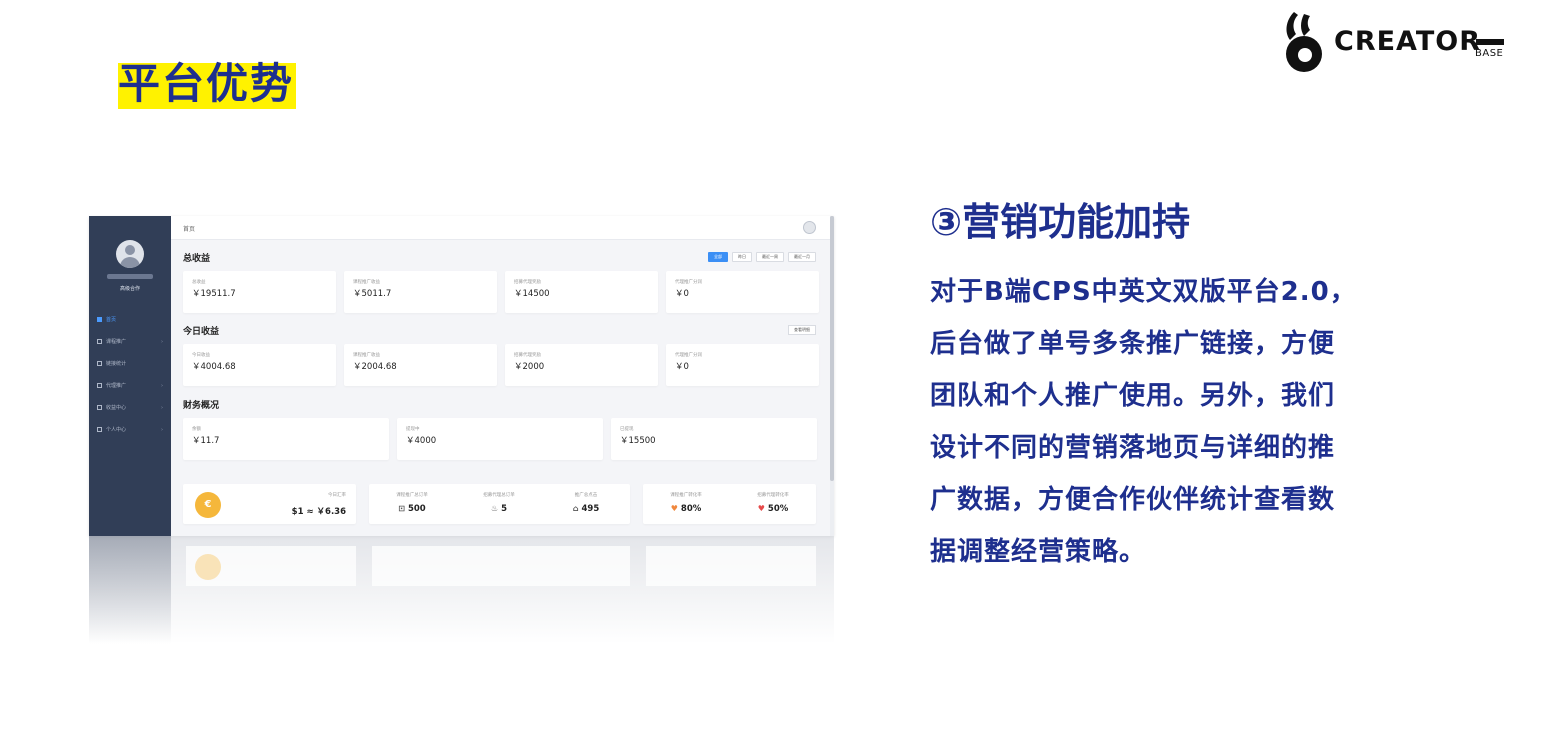  What do you see at coordinates (116, 364) in the screenshot?
I see `sidebar-item-label: 链接统计` at bounding box center [116, 364].